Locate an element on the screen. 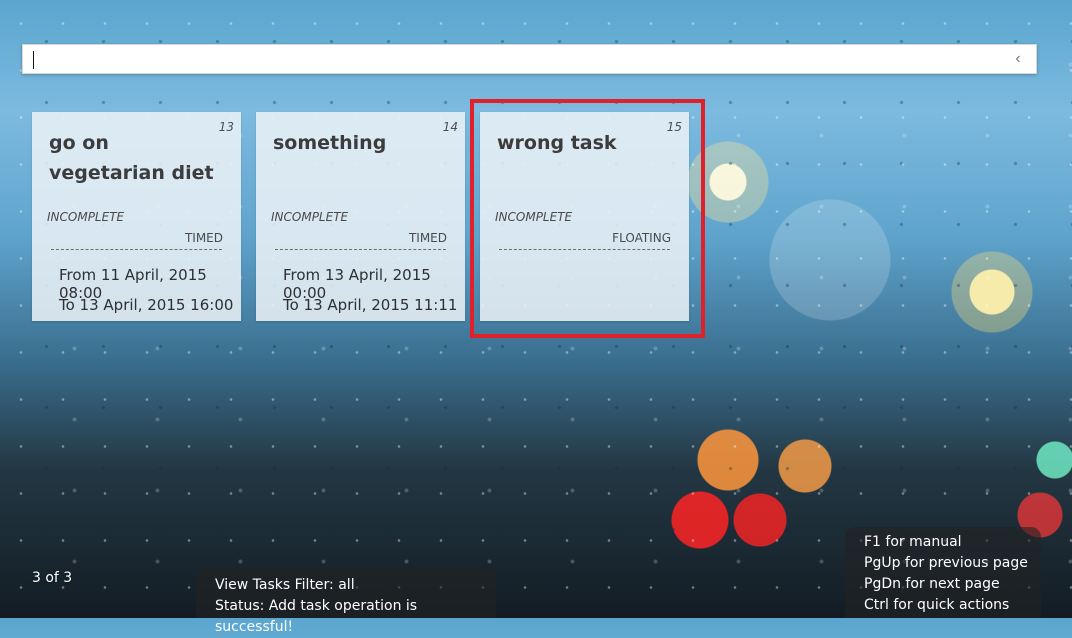 This screenshot has width=1072, height=638. help-pgdn: PgDn for next page is located at coordinates (932, 584).